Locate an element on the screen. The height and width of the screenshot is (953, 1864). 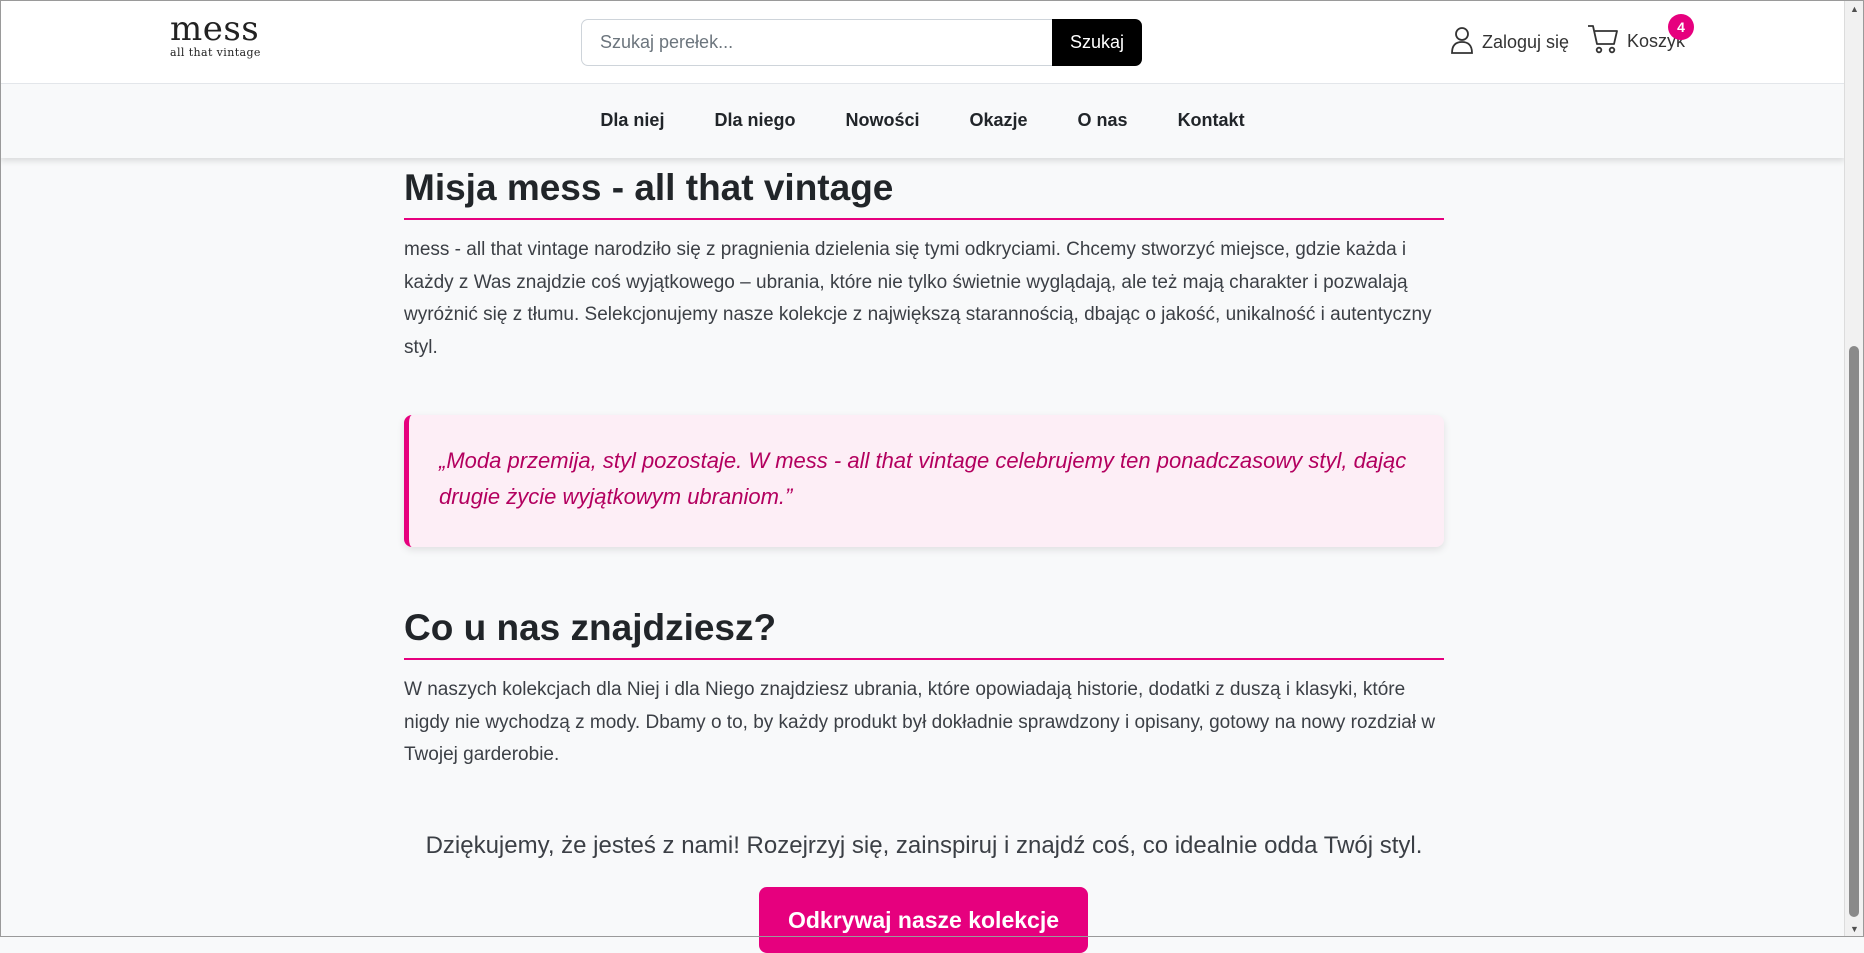
scroll-up-arrow-icon: ▲ is located at coordinates (1854, 8).